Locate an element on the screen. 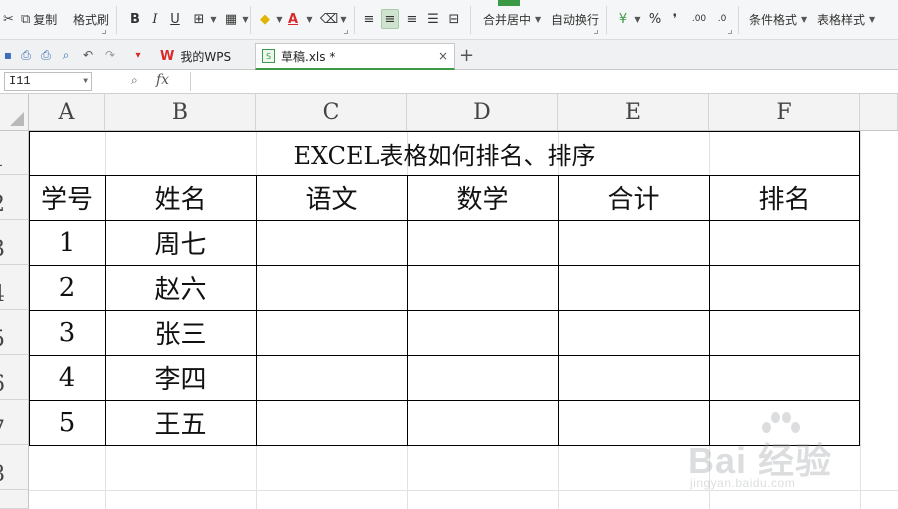  table-style-button: 表格样式 ▼ is located at coordinates (846, 19).